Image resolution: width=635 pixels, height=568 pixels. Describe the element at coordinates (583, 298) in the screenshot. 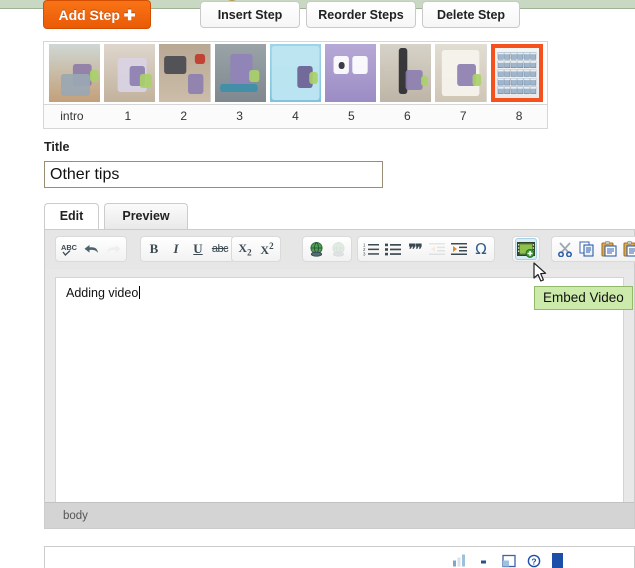

I see `embed-video-tooltip: Embed Video` at that location.